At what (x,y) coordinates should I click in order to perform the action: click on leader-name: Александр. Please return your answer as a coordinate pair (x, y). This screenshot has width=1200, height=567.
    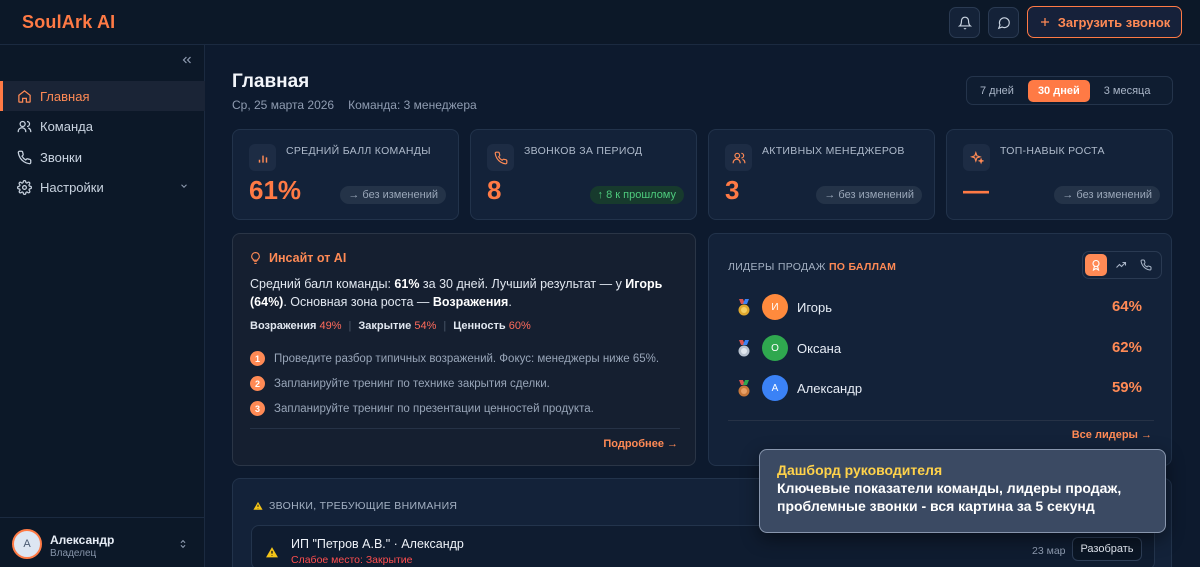
    Looking at the image, I should click on (830, 388).